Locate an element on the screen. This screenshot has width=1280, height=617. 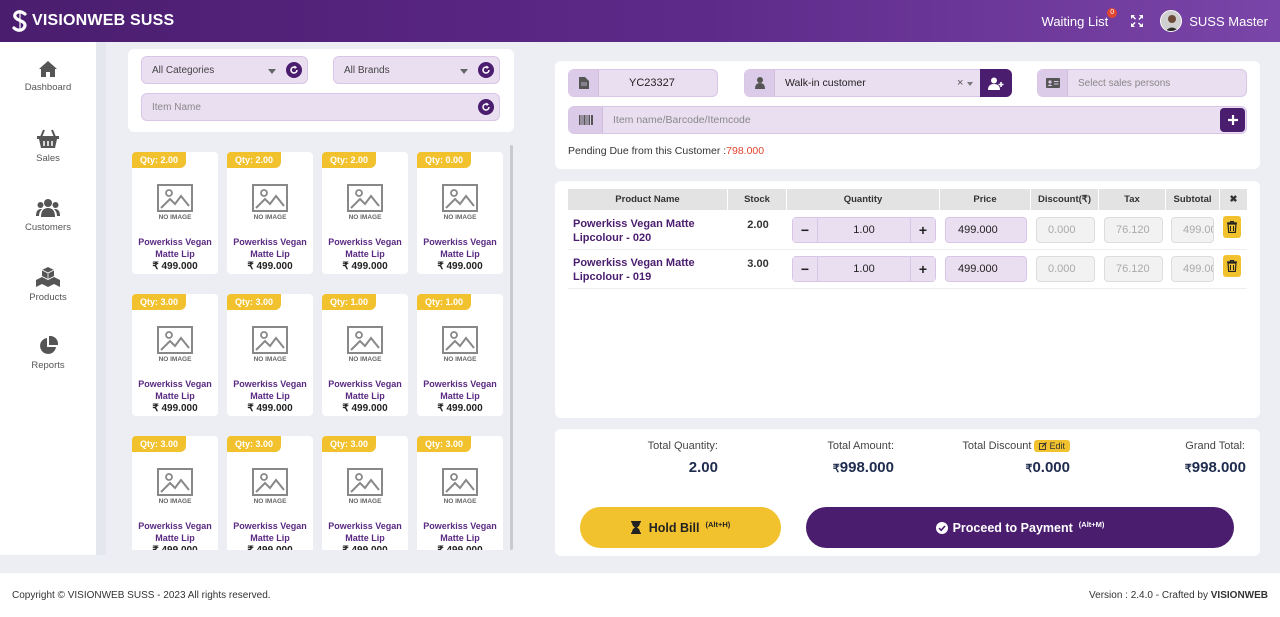
proceed-payment-label: Proceed to Payment is located at coordinates (1012, 527).